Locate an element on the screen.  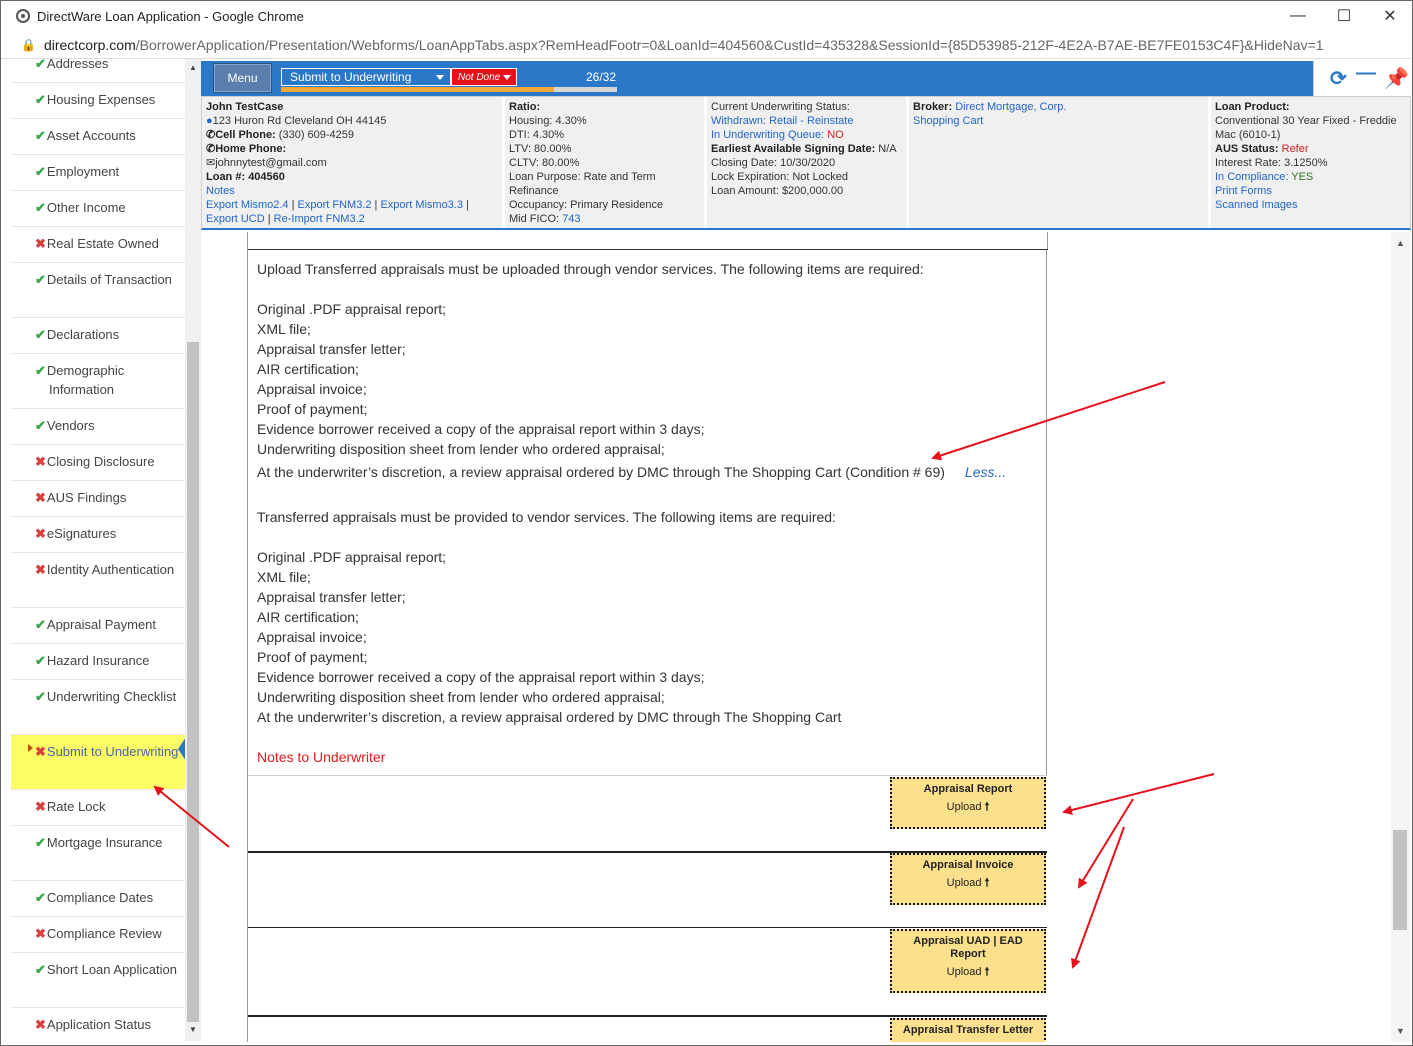
maximize-icon: ☐ is located at coordinates (1344, 16).